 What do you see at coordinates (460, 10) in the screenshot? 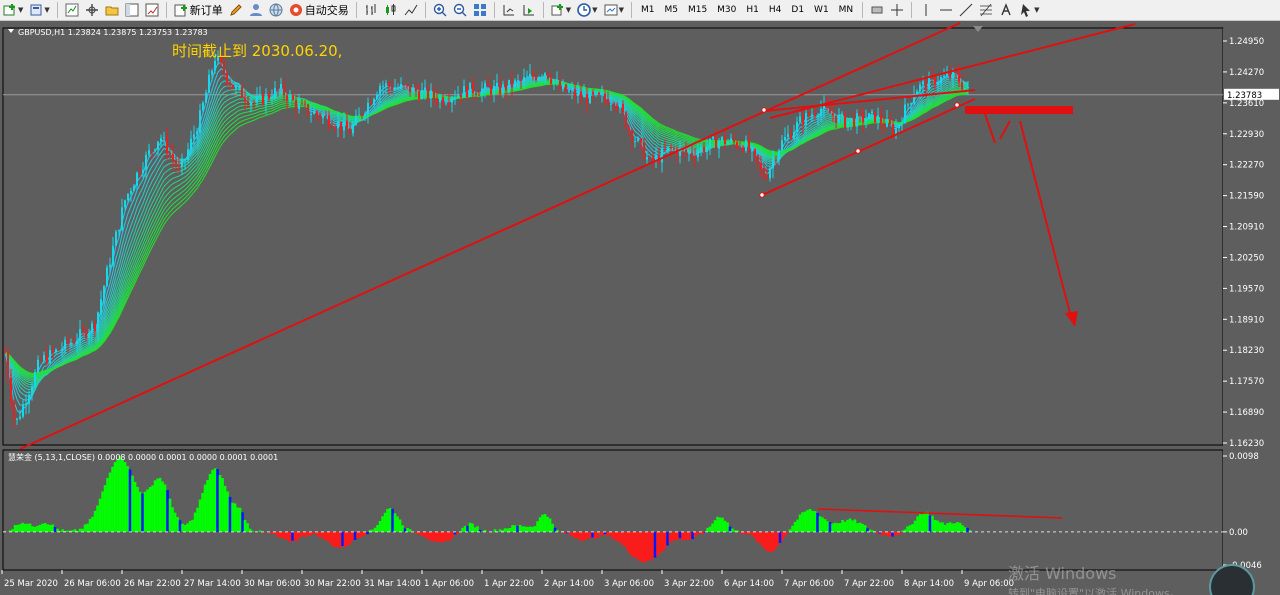
I see `zoom-out-button` at bounding box center [460, 10].